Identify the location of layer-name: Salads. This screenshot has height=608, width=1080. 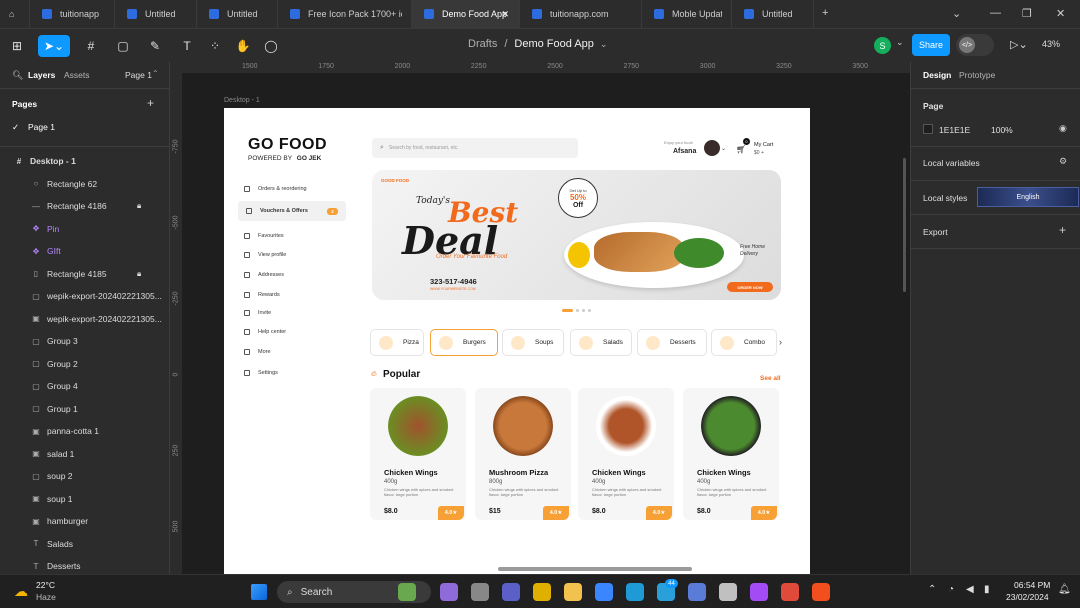
(60, 544).